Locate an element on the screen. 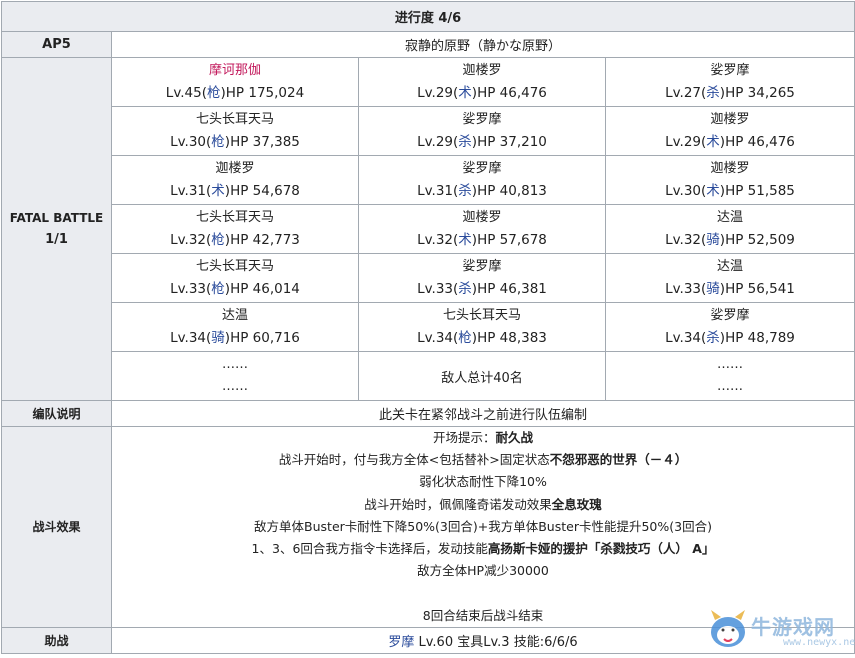 The image size is (855, 658). enemy-cell: 迦楼罗 Lv.32(术)HP 57,678 is located at coordinates (482, 229).